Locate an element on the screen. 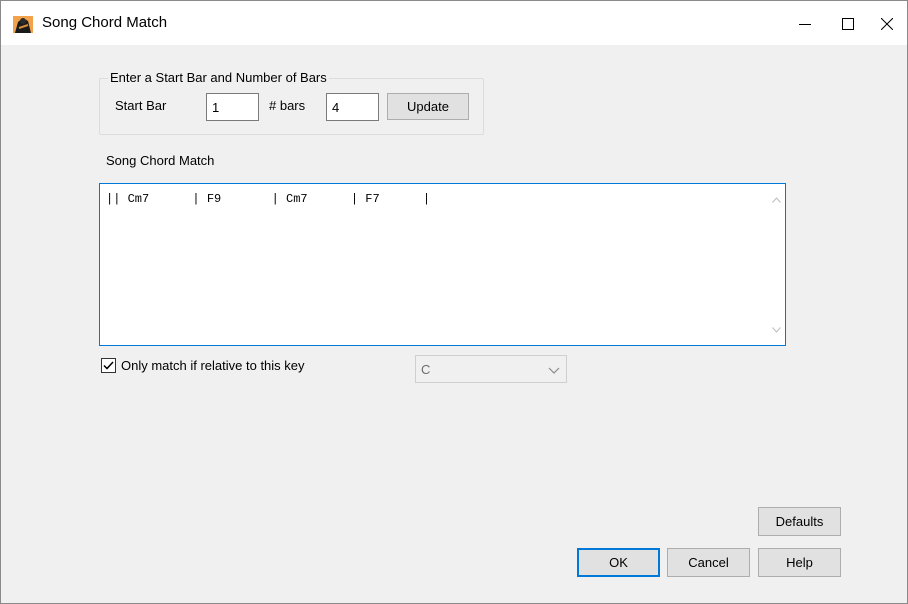 The image size is (908, 604). help-button: Help is located at coordinates (799, 562).